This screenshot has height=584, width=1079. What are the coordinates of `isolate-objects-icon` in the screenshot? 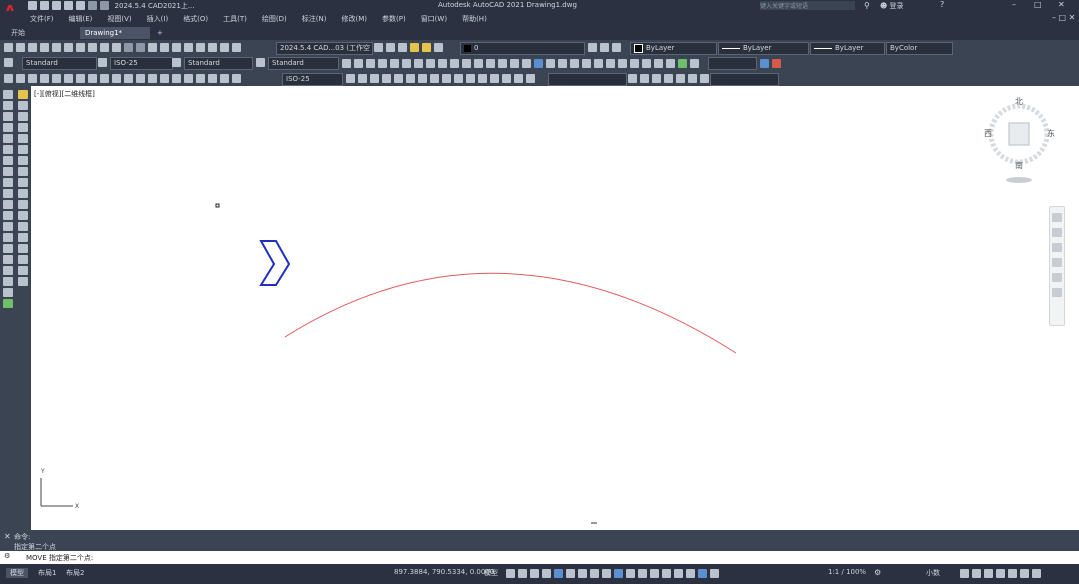 It's located at (988, 573).